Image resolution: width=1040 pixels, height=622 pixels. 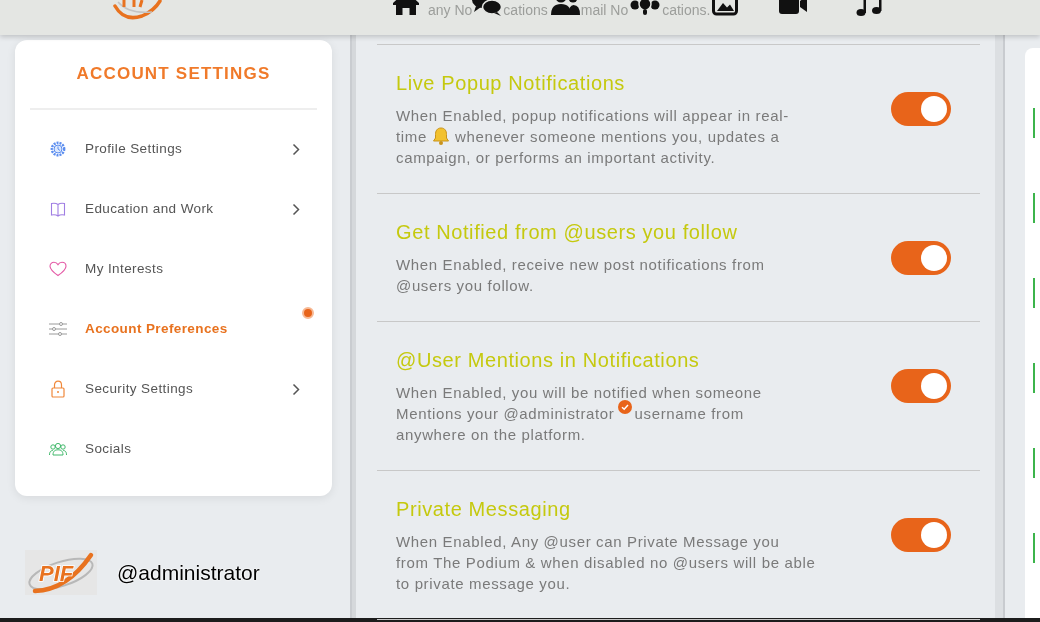 What do you see at coordinates (484, 509) in the screenshot?
I see `setting-title: Private Messaging` at bounding box center [484, 509].